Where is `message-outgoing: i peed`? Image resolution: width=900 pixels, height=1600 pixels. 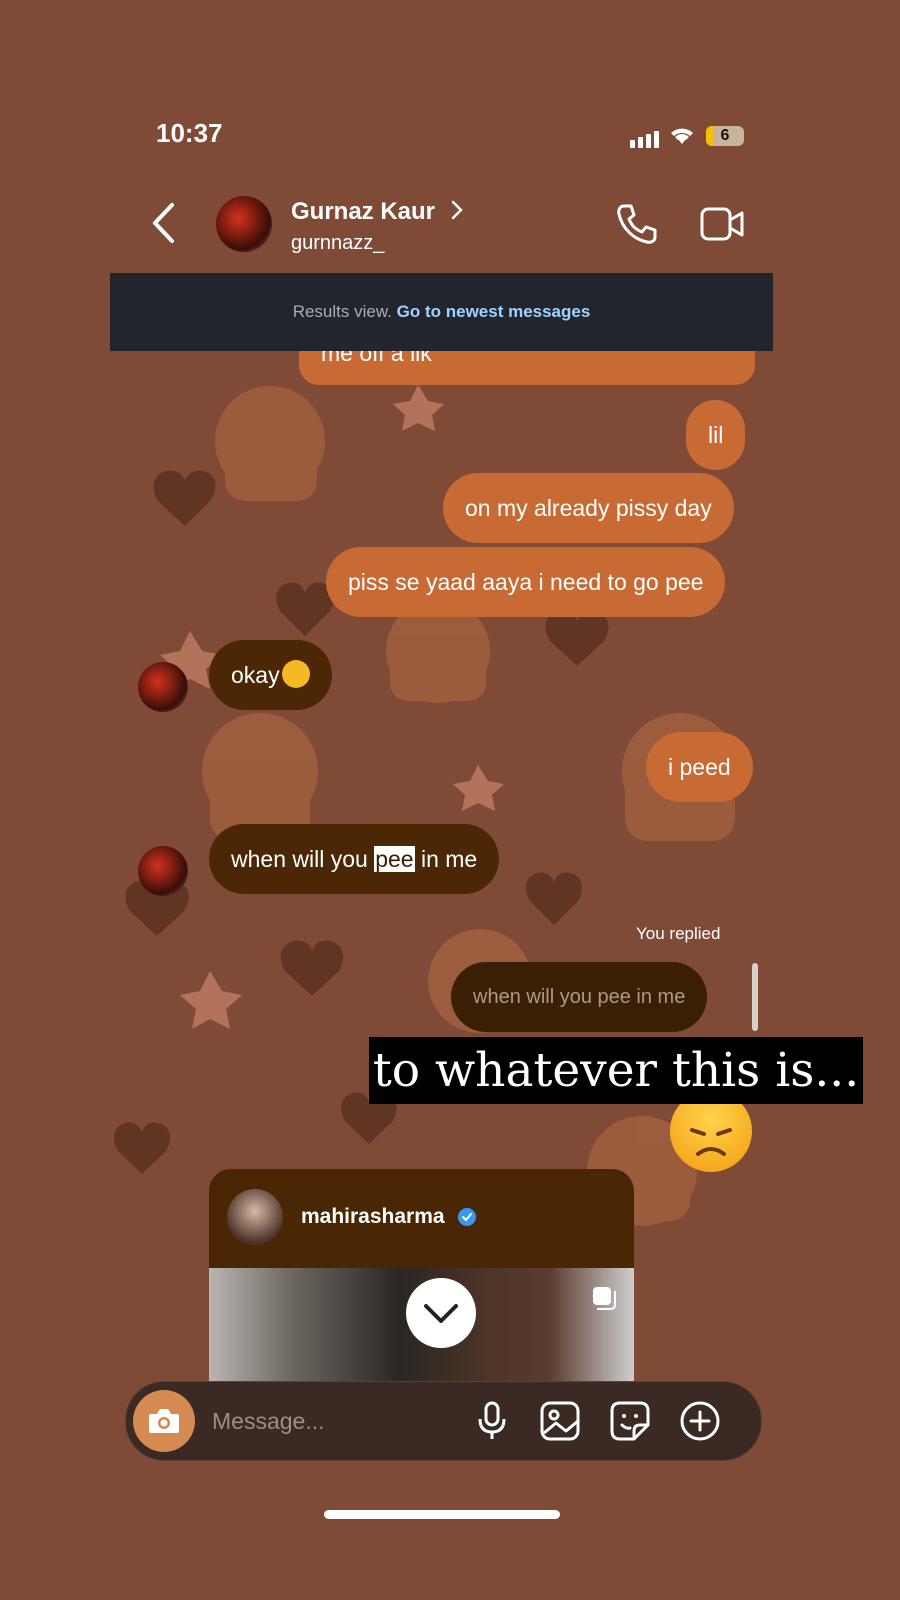 message-outgoing: i peed is located at coordinates (699, 767).